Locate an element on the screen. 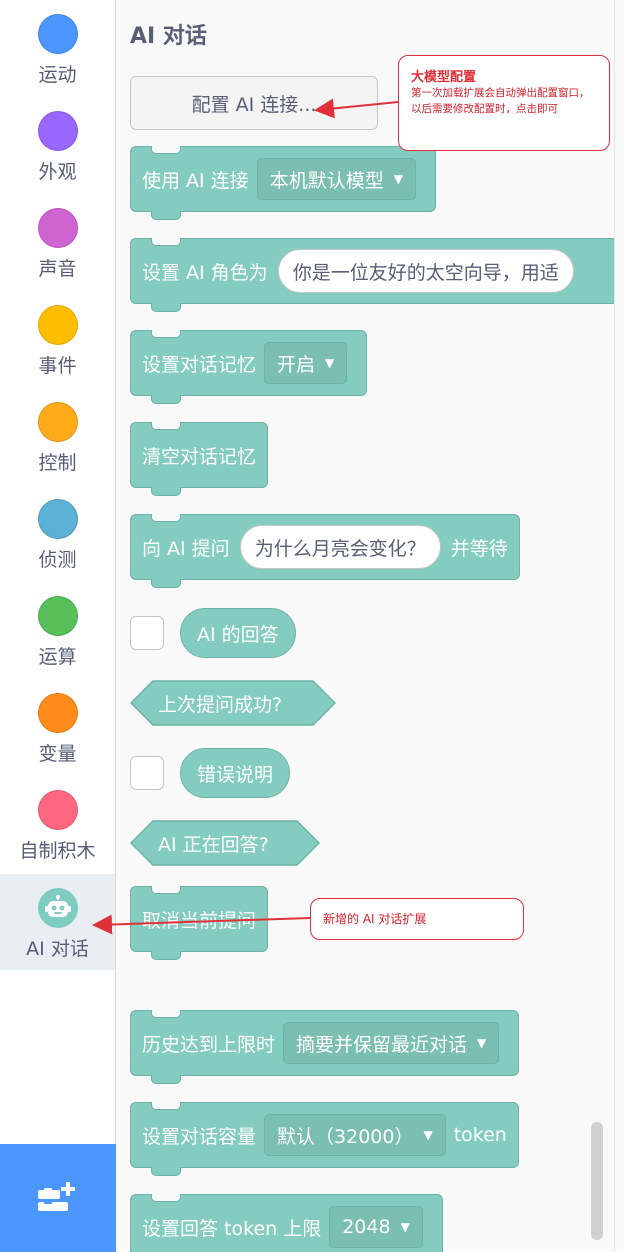 The height and width of the screenshot is (1252, 624). category-control: 控制 is located at coordinates (57, 436).